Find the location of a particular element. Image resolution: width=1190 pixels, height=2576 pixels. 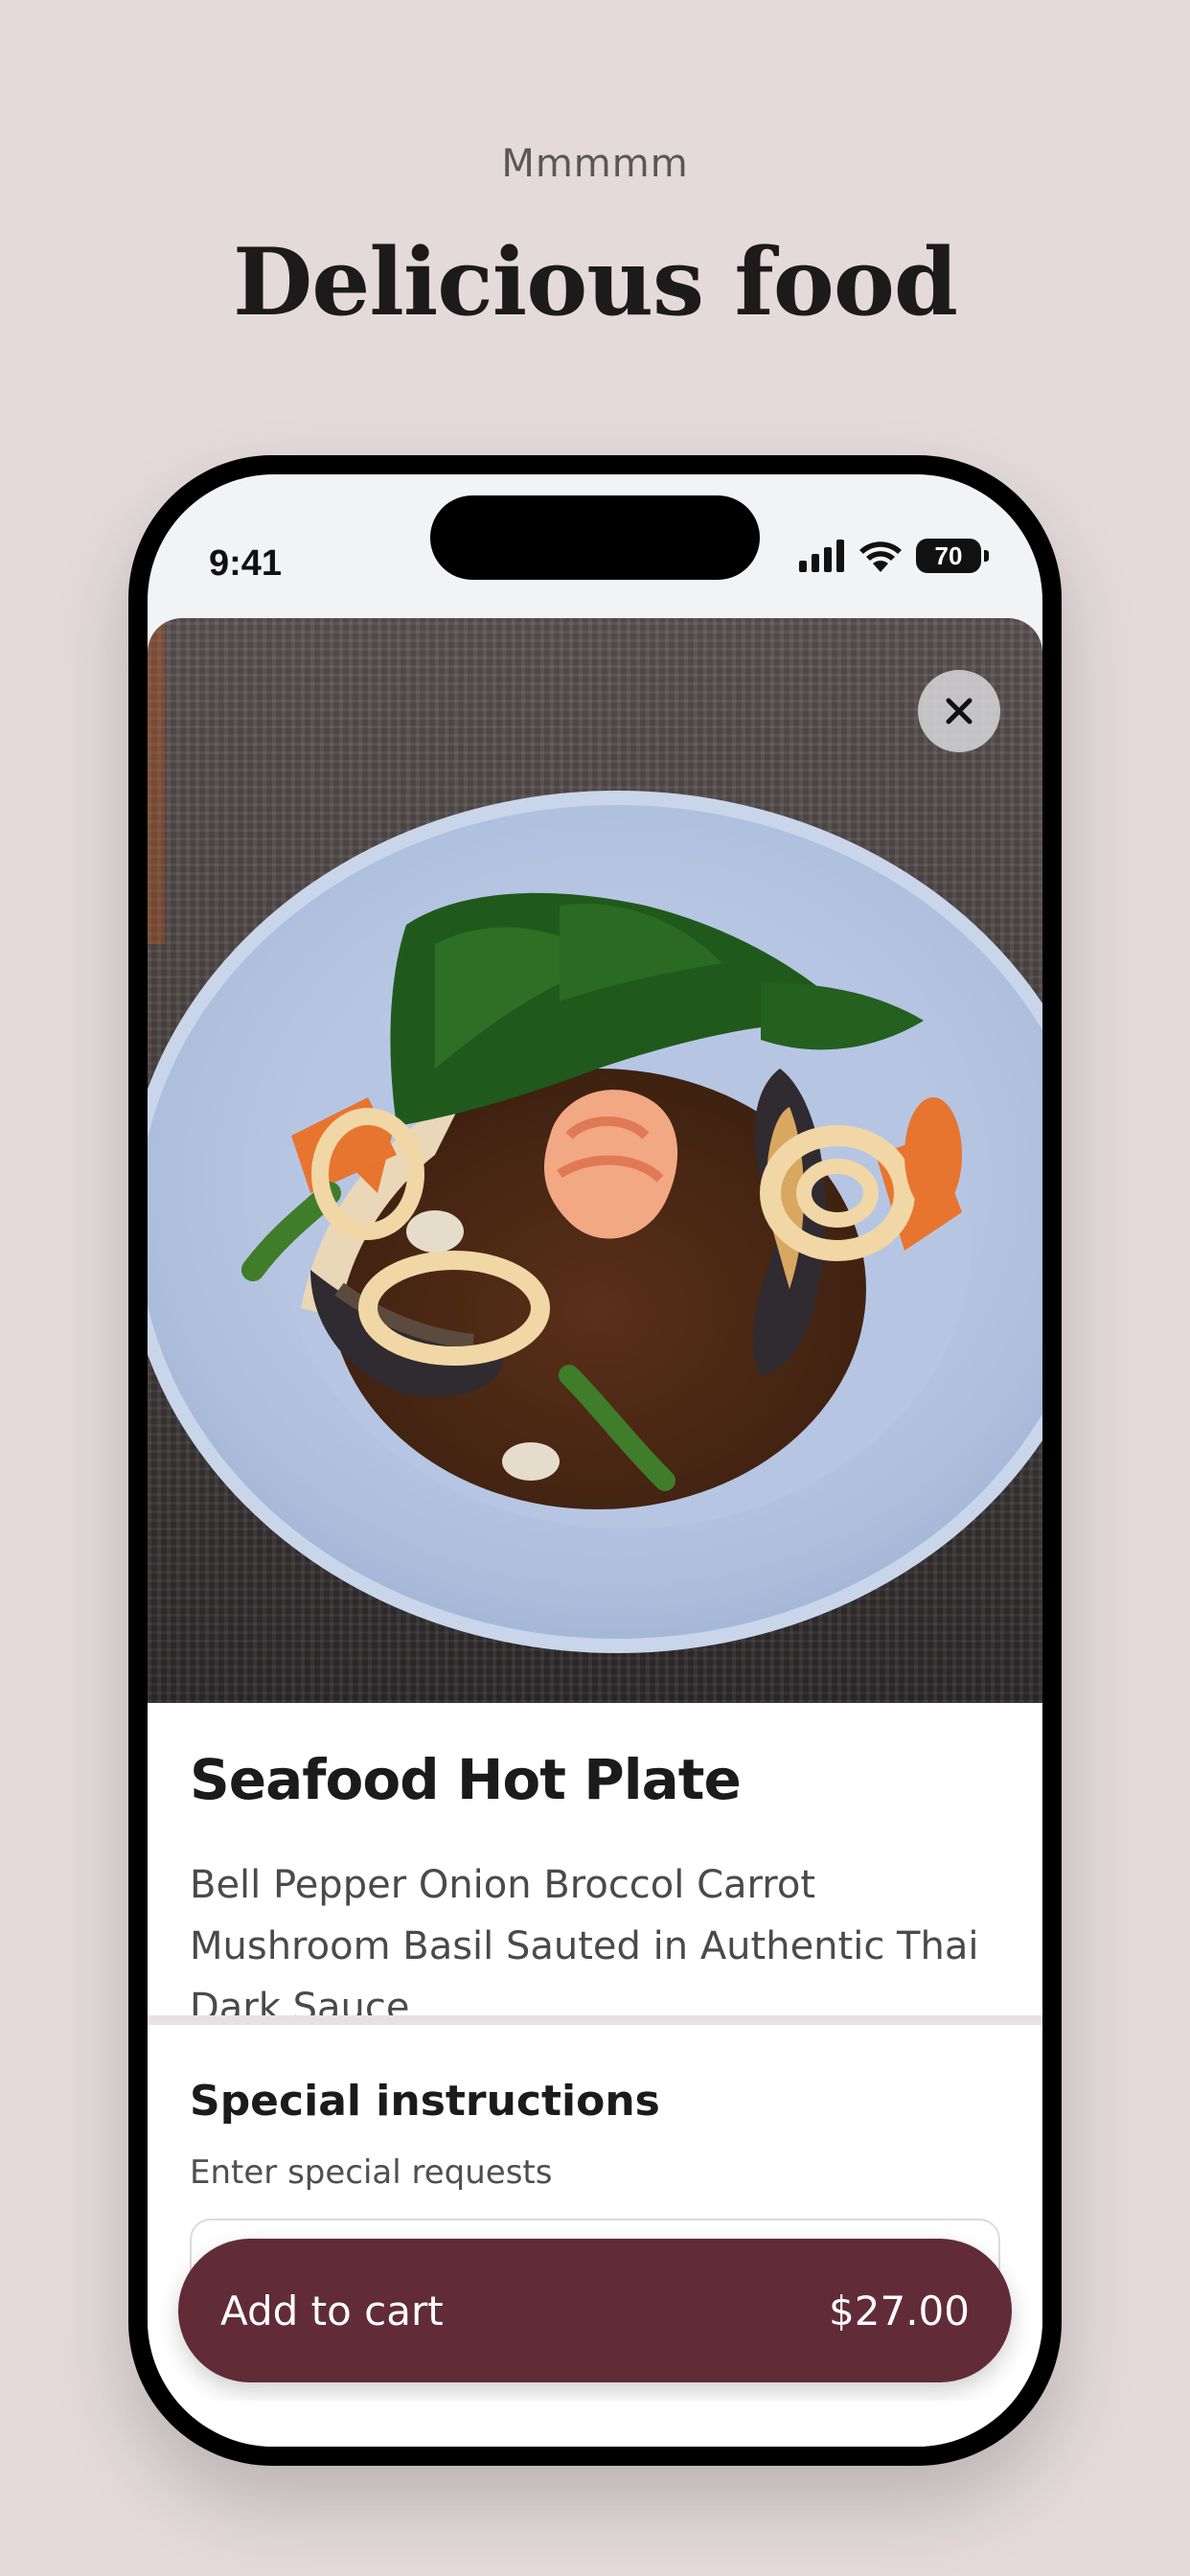

dynamic-island is located at coordinates (595, 537).